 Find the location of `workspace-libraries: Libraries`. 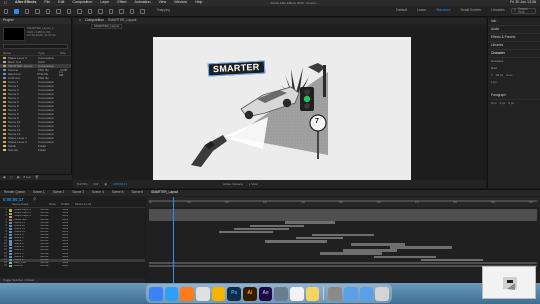

workspace-libraries: Libraries is located at coordinates (497, 11).